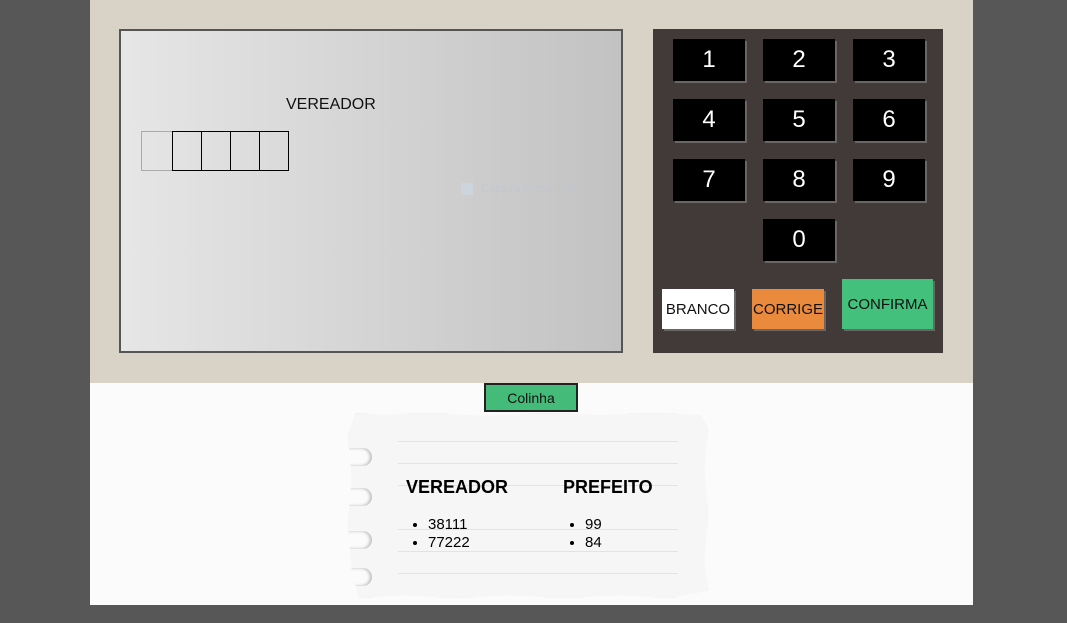 This screenshot has height=623, width=1067. What do you see at coordinates (619, 543) in the screenshot?
I see `list-item: 84` at bounding box center [619, 543].